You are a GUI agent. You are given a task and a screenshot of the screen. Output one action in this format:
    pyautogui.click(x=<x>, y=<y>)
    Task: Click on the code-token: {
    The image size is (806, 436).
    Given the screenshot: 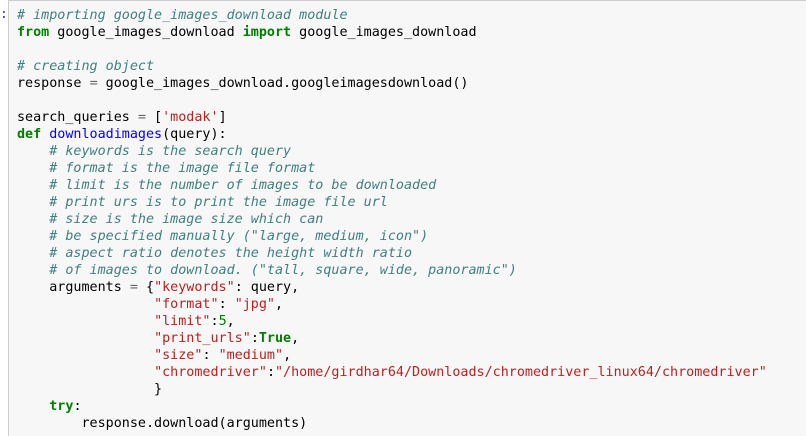 What is the action you would take?
    pyautogui.click(x=146, y=287)
    